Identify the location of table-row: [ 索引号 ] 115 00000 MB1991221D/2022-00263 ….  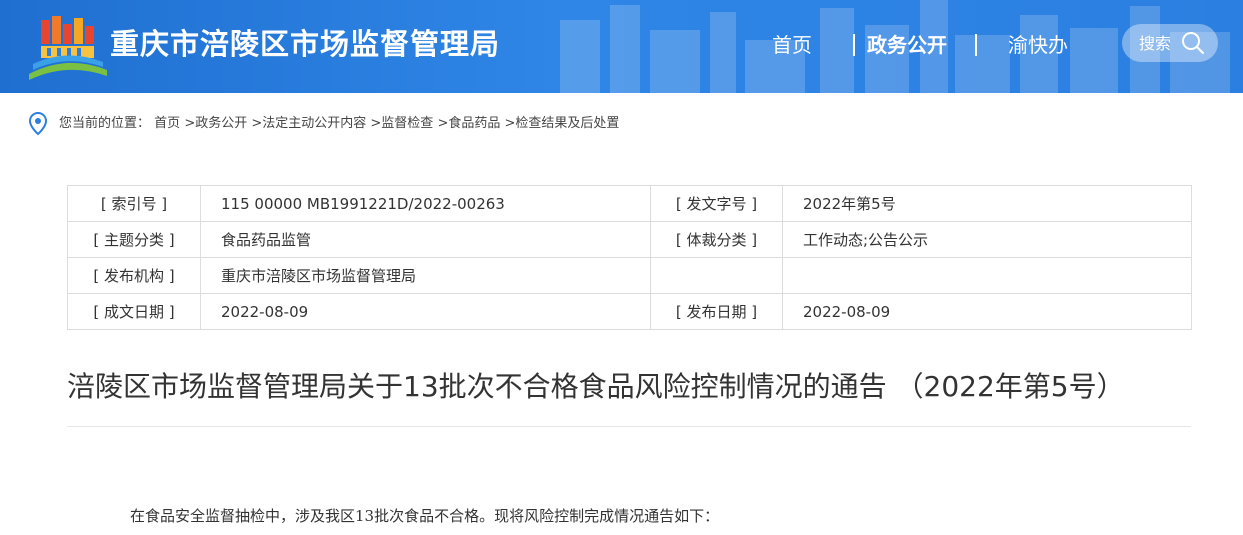
(629, 203).